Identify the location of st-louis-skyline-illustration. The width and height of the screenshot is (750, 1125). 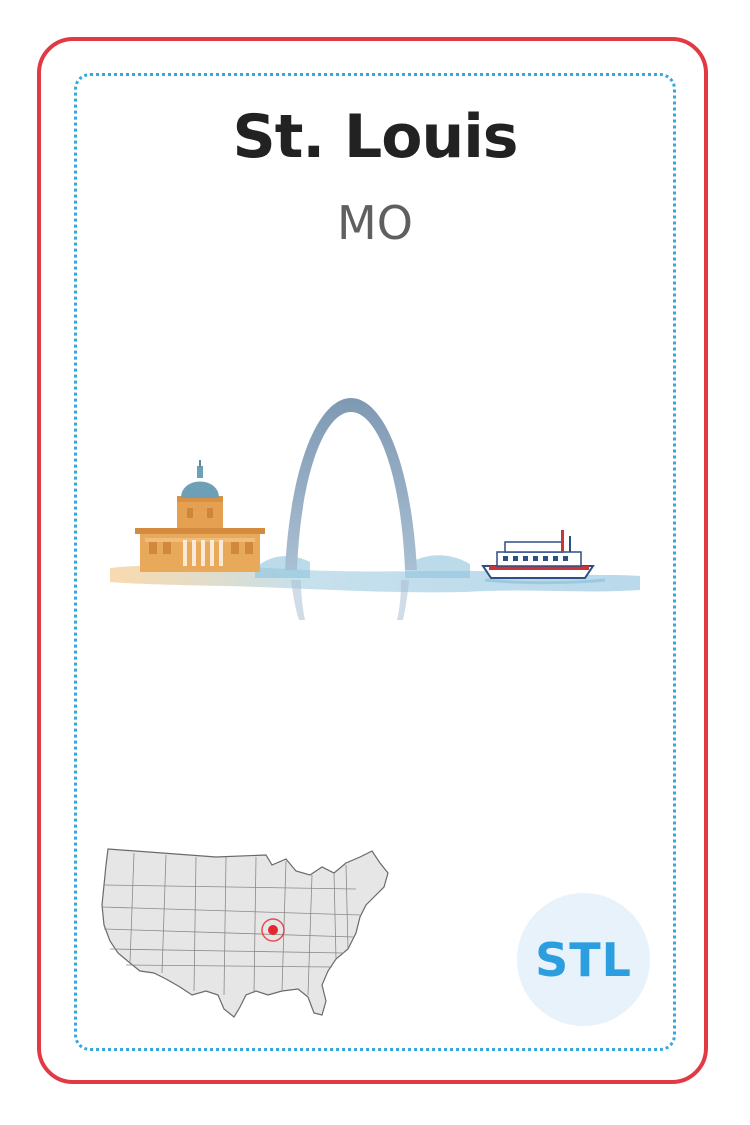
(375, 509).